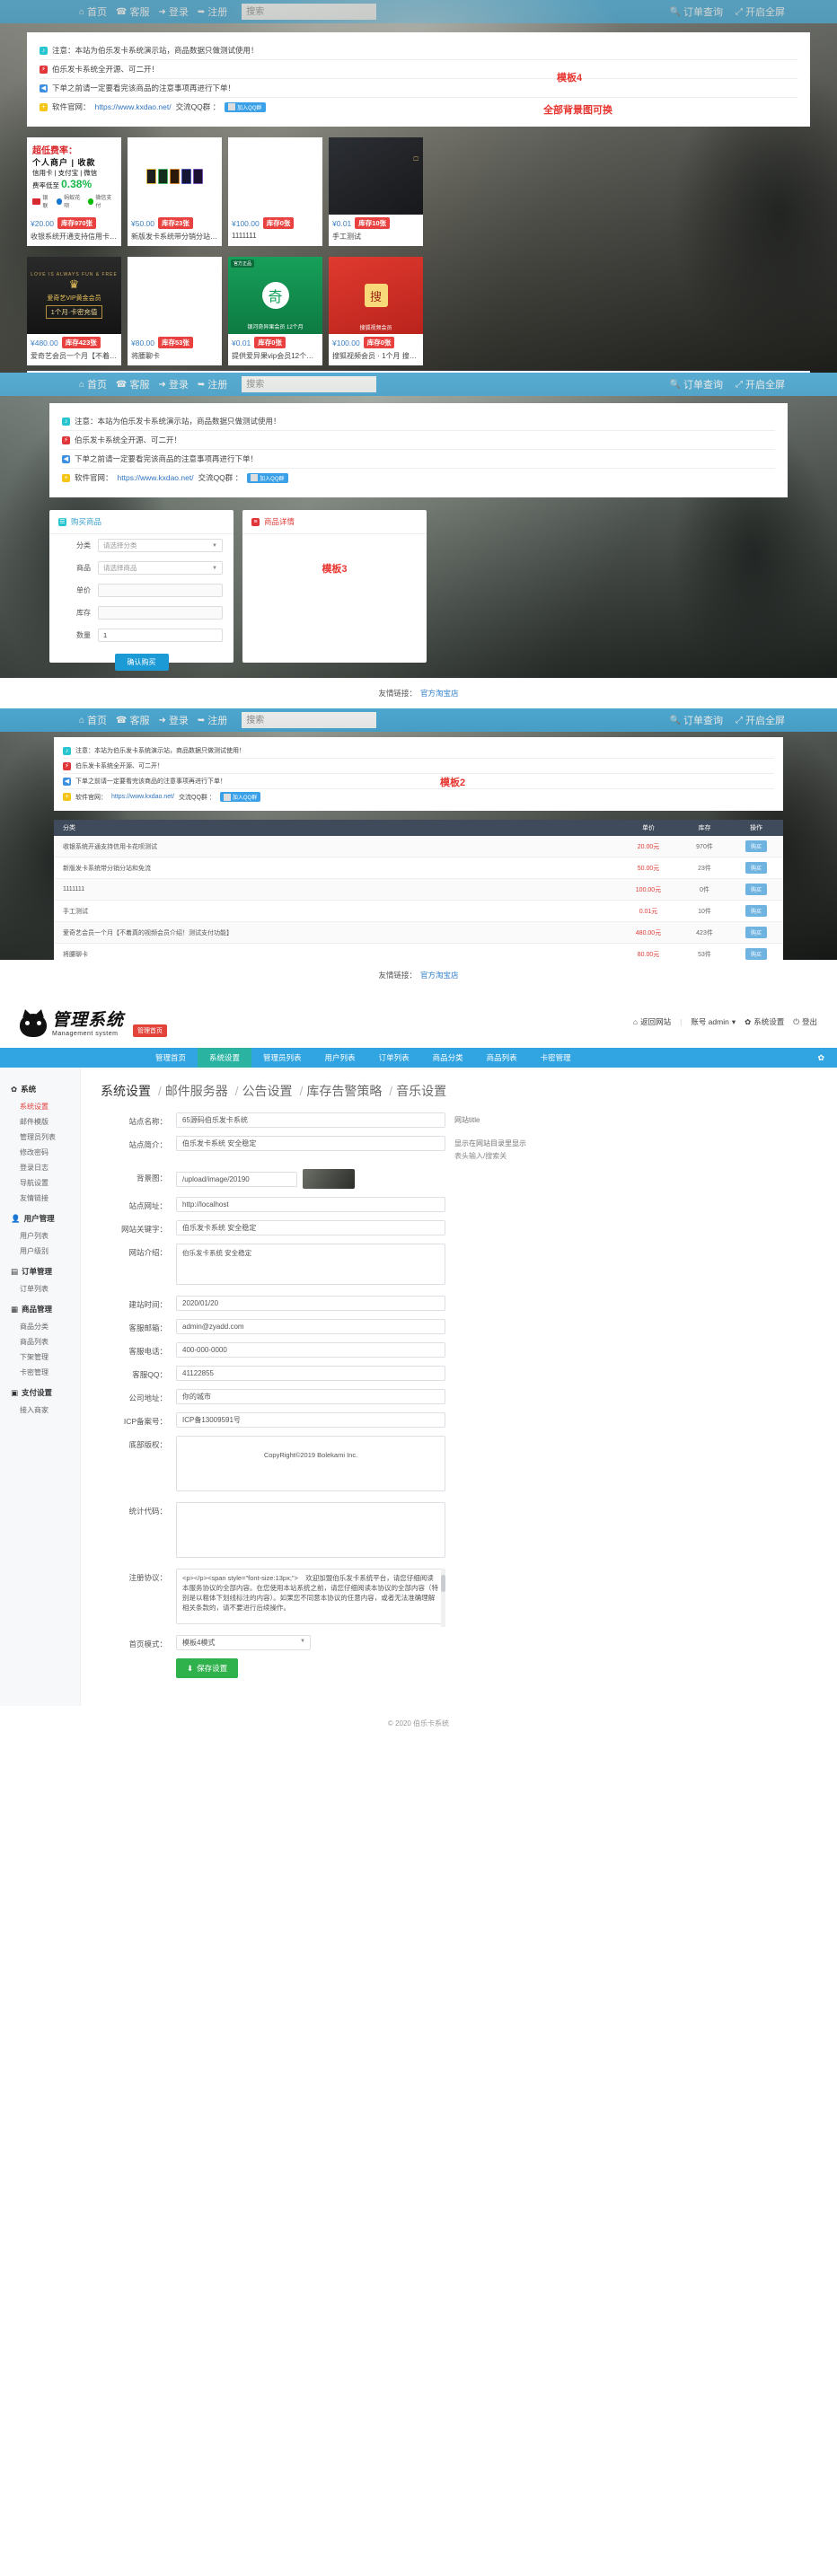 The image size is (837, 2576). What do you see at coordinates (502, 1058) in the screenshot?
I see `tab-product-list: 商品列表` at bounding box center [502, 1058].